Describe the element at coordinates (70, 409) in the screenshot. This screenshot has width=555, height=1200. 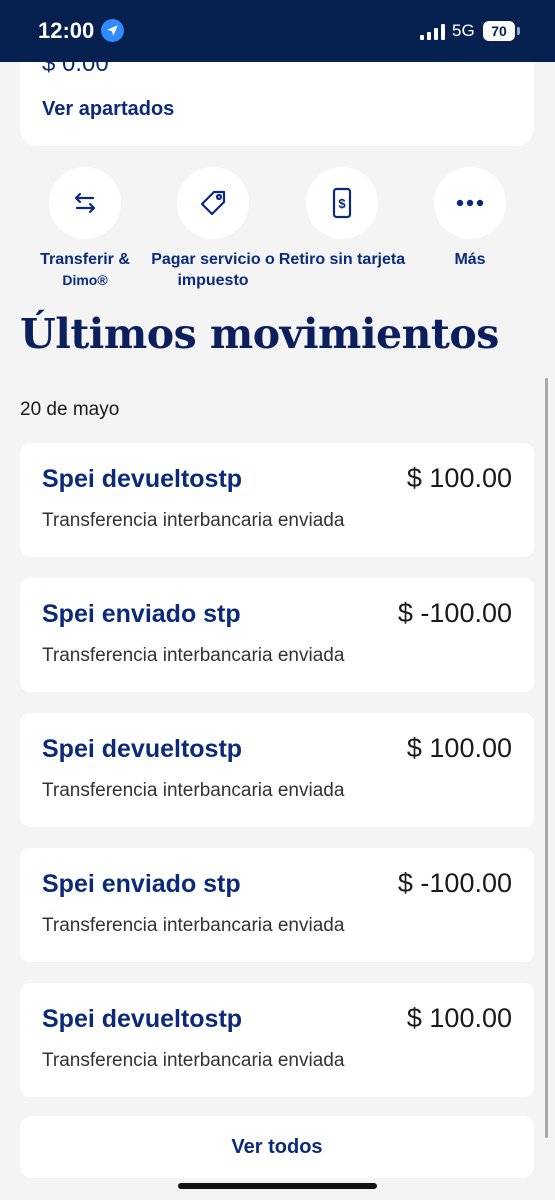
I see `date-label: 20 de mayo` at that location.